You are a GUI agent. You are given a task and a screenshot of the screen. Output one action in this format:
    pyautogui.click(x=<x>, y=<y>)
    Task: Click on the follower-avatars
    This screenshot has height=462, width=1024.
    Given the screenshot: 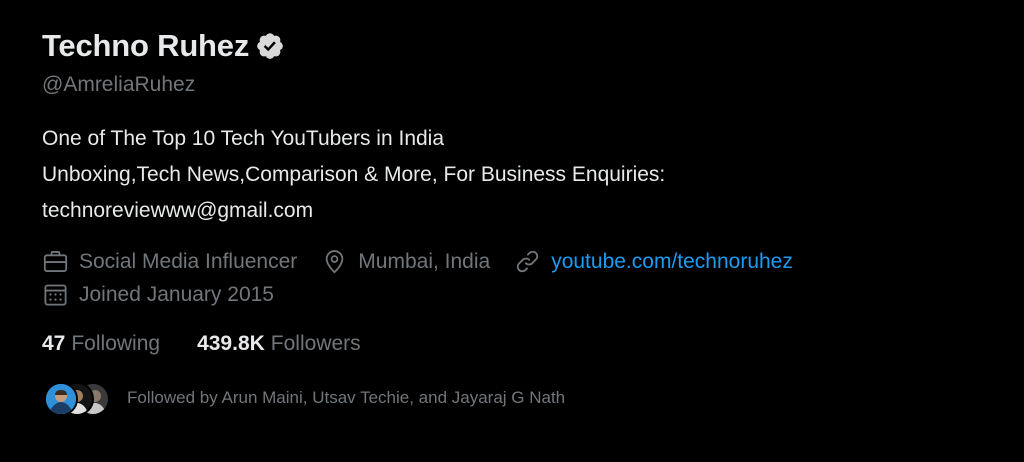 What is the action you would take?
    pyautogui.click(x=79, y=399)
    